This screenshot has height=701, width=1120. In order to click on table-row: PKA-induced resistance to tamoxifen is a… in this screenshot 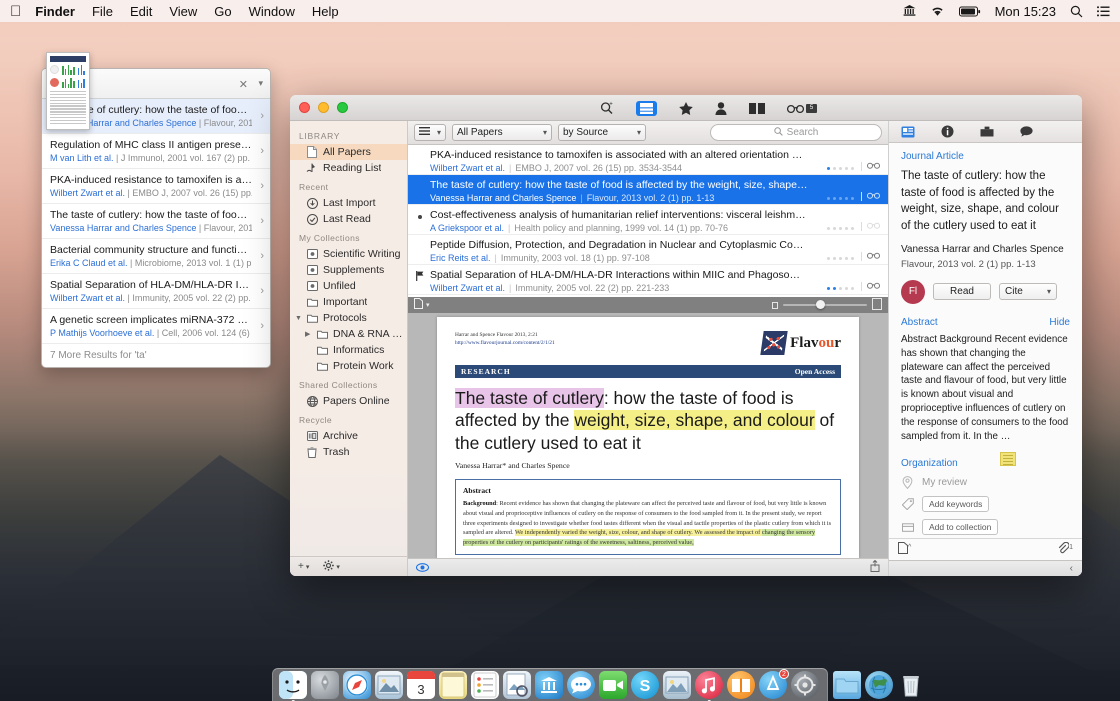, I will do `click(648, 160)`.